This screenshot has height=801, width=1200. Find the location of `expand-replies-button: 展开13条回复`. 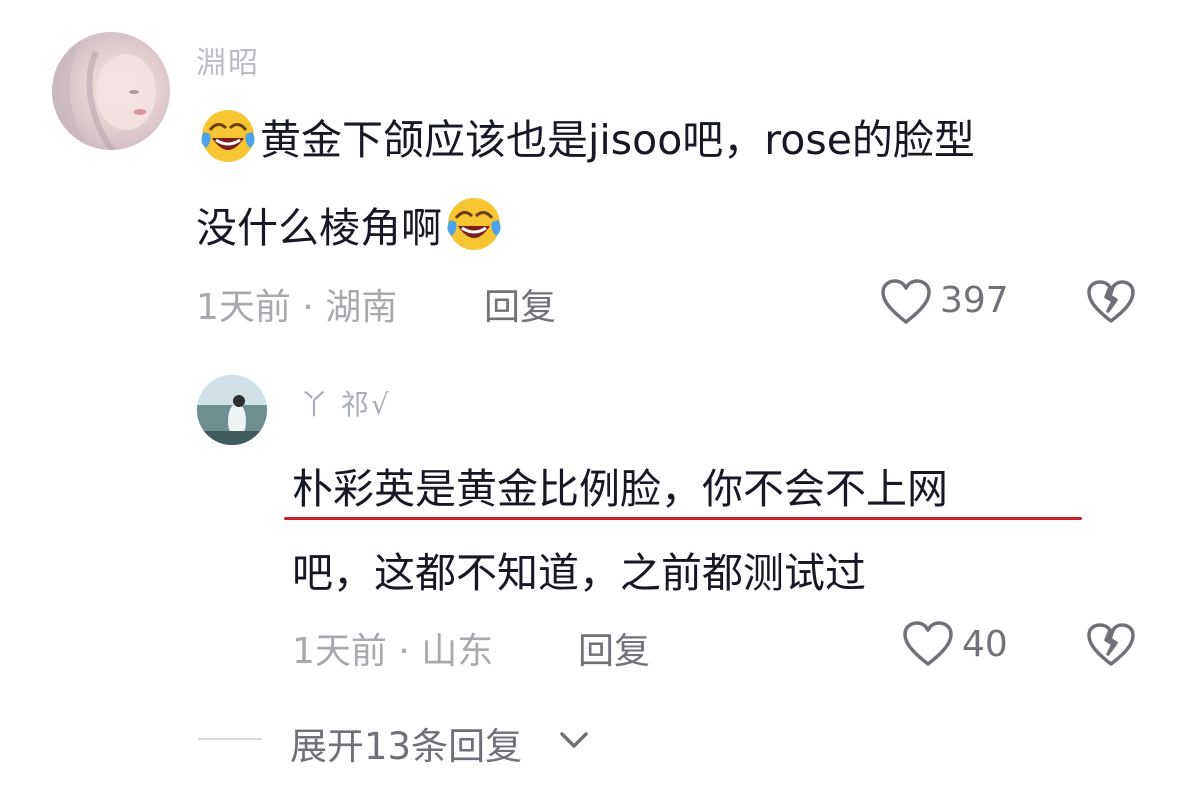

expand-replies-button: 展开13条回复 is located at coordinates (406, 743).